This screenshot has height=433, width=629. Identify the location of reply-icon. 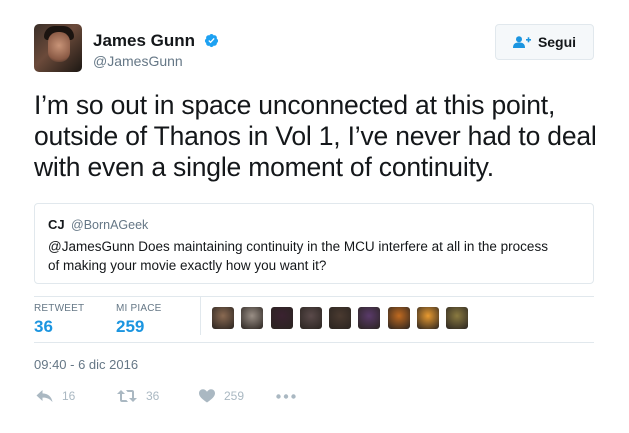
(44, 396).